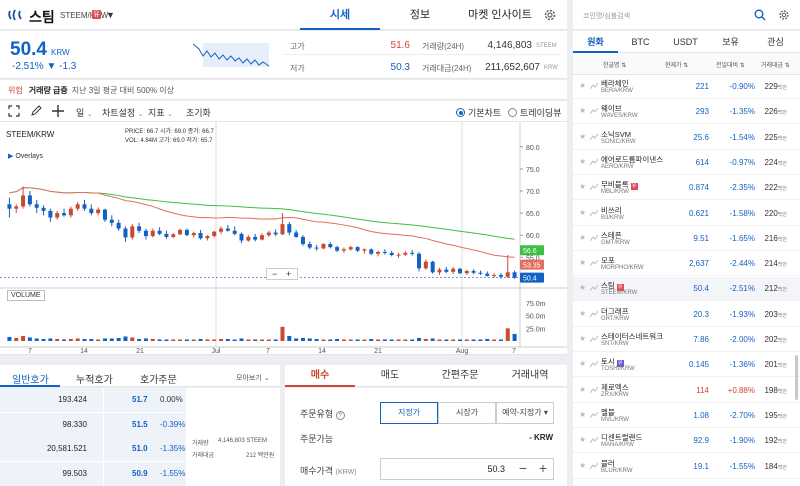  Describe the element at coordinates (686, 188) in the screenshot. I see `coin-row: ★ 무비블록 유 MBL/KRW 0.874 -2.35% 222백만` at that location.